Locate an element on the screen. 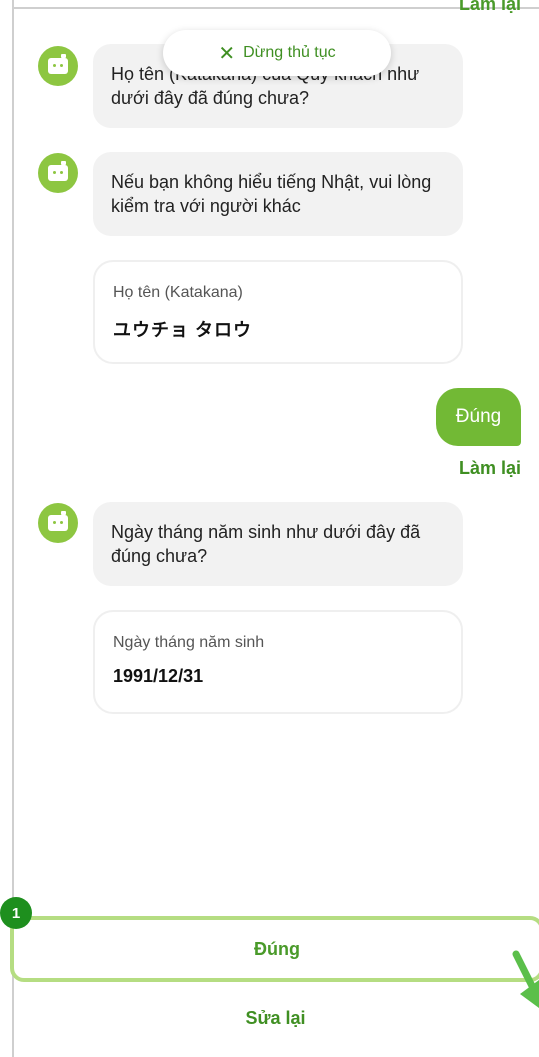 The width and height of the screenshot is (539, 1057). stop-procedure-label: Dừng thủ tục is located at coordinates (289, 52).